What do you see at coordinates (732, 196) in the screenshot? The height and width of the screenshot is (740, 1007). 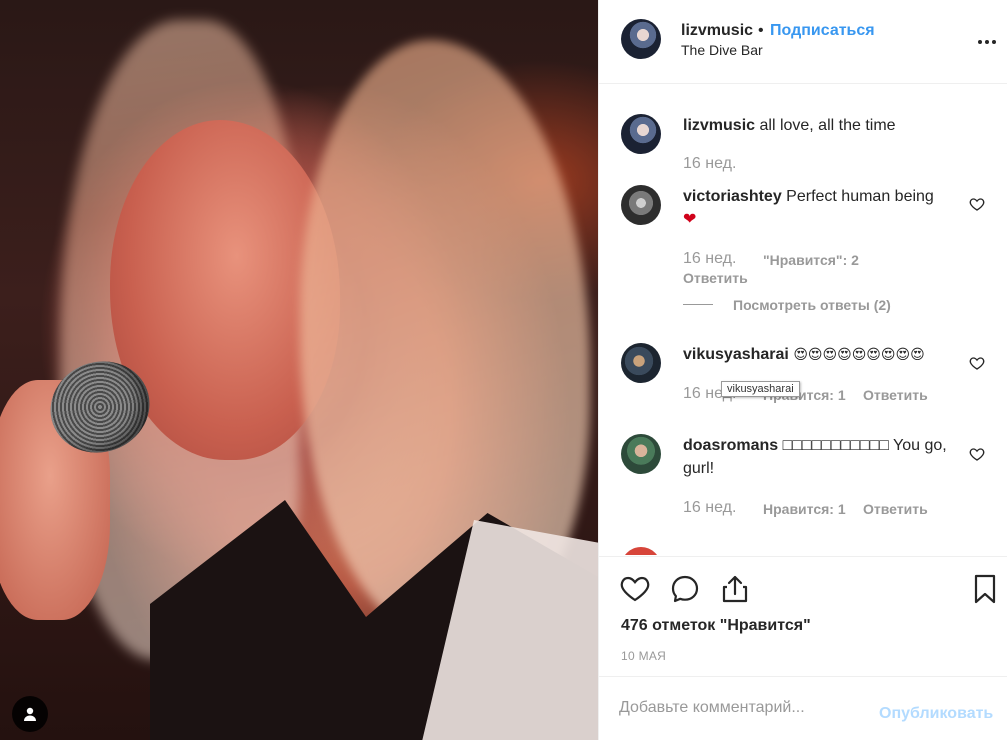 I see `comment-username: victoriashtey` at bounding box center [732, 196].